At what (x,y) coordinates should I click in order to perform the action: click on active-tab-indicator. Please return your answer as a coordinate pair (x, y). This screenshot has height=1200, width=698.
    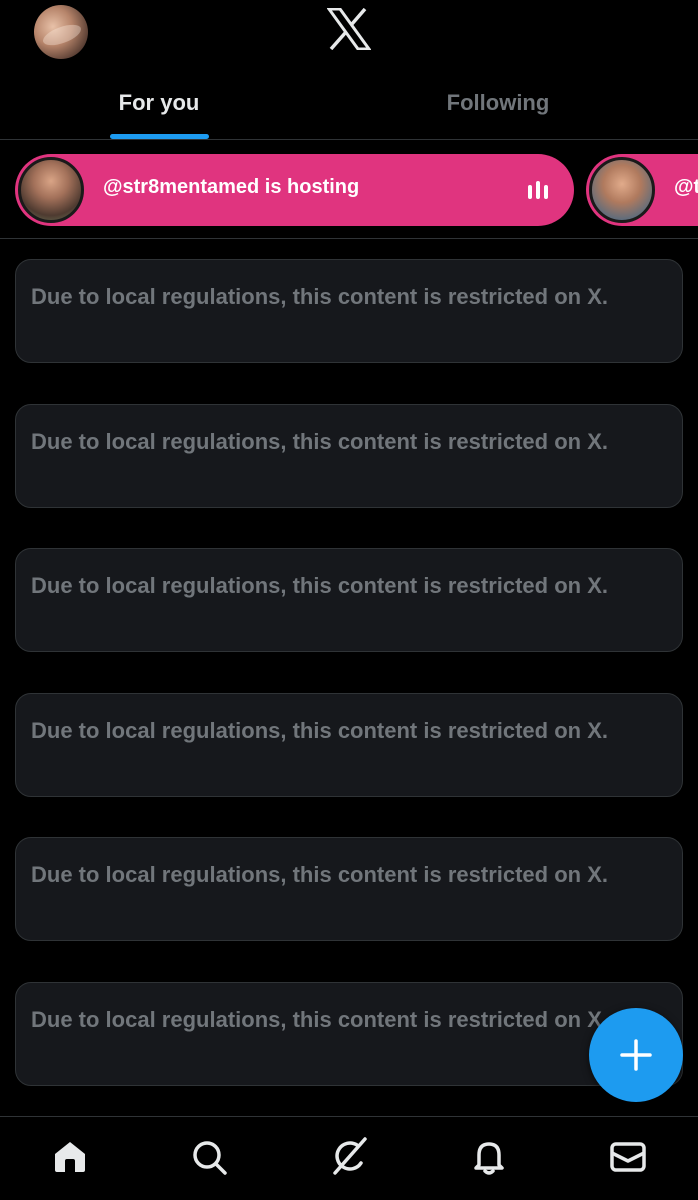
    Looking at the image, I should click on (159, 136).